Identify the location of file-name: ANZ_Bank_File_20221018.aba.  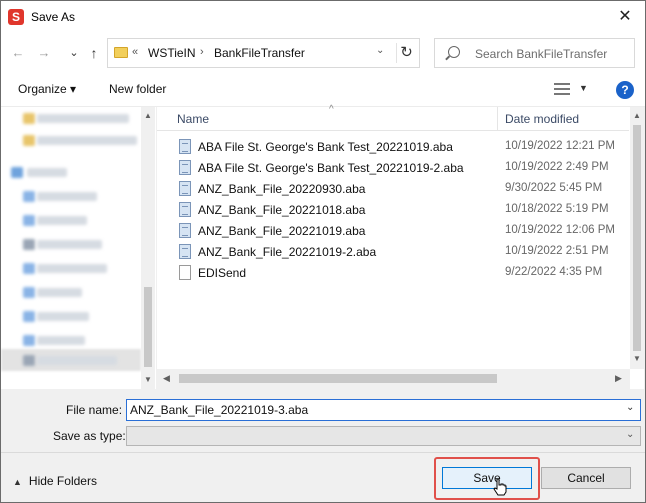
(282, 210).